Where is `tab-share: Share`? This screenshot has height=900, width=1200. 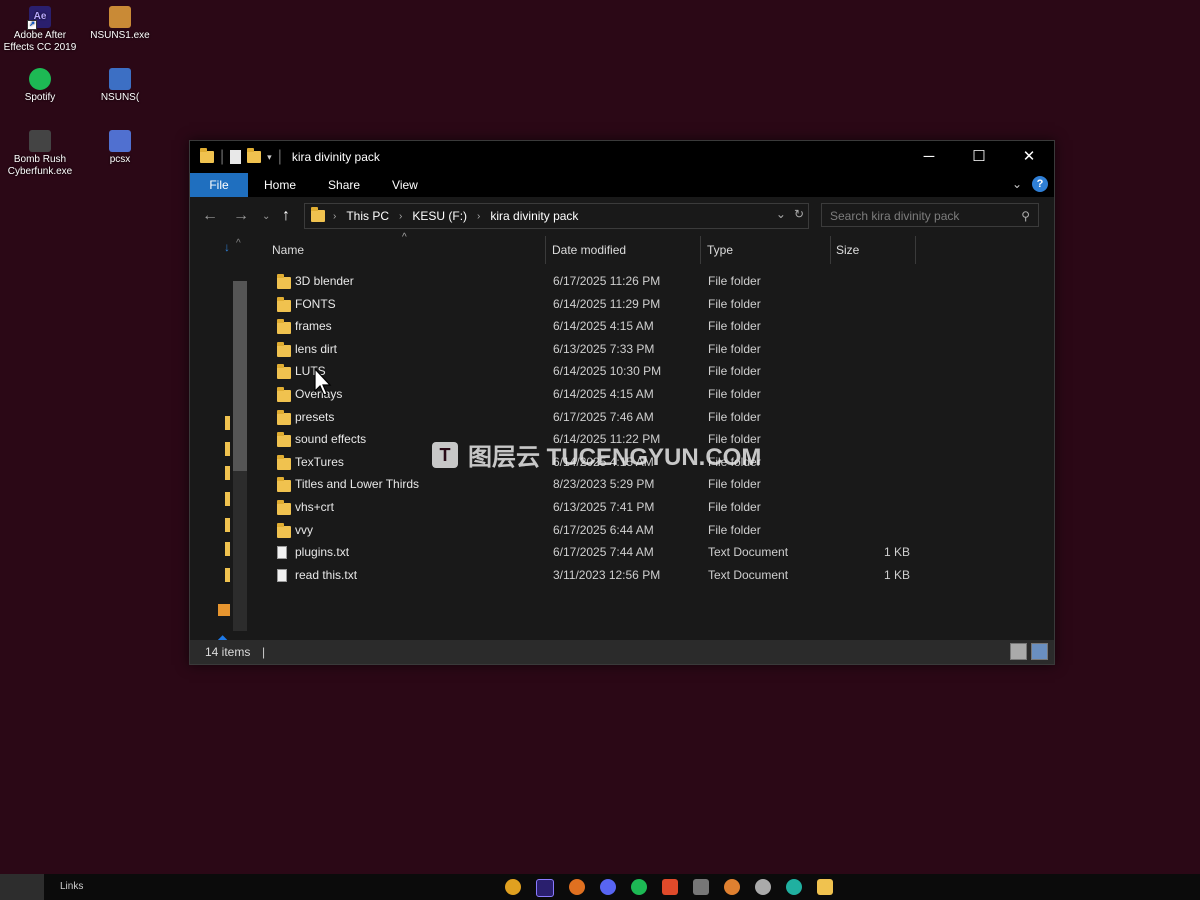 tab-share: Share is located at coordinates (344, 185).